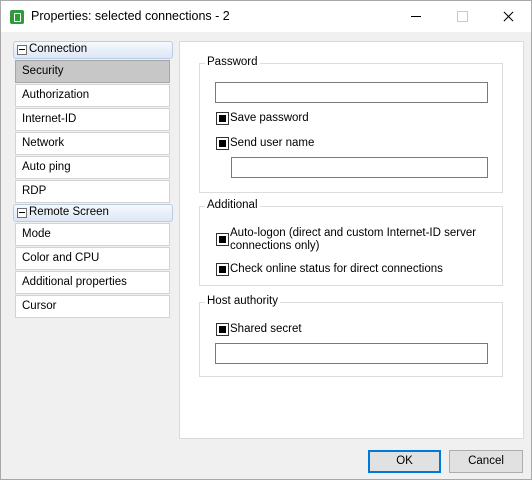 This screenshot has width=532, height=480. I want to click on nav-item-rdp: RDP, so click(92, 191).